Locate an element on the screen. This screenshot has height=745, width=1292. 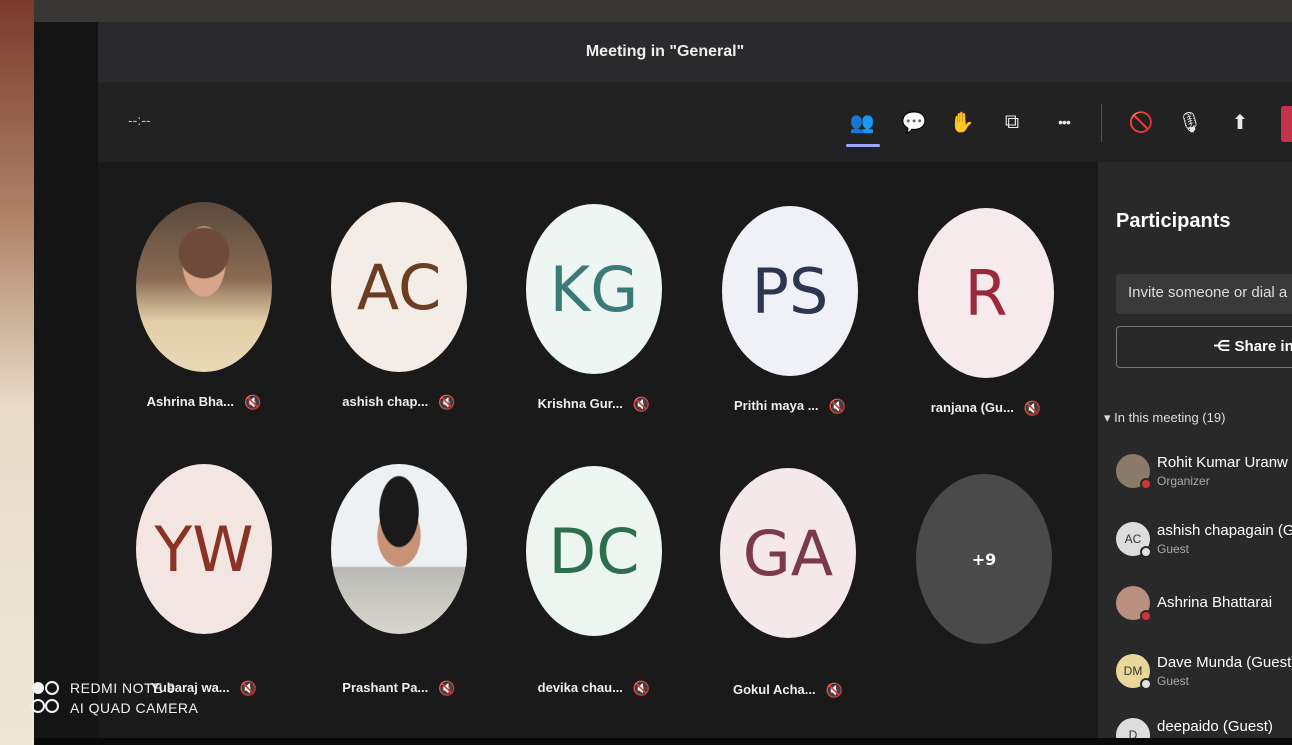
monitor-bezel-bottom is located at coordinates (663, 741).